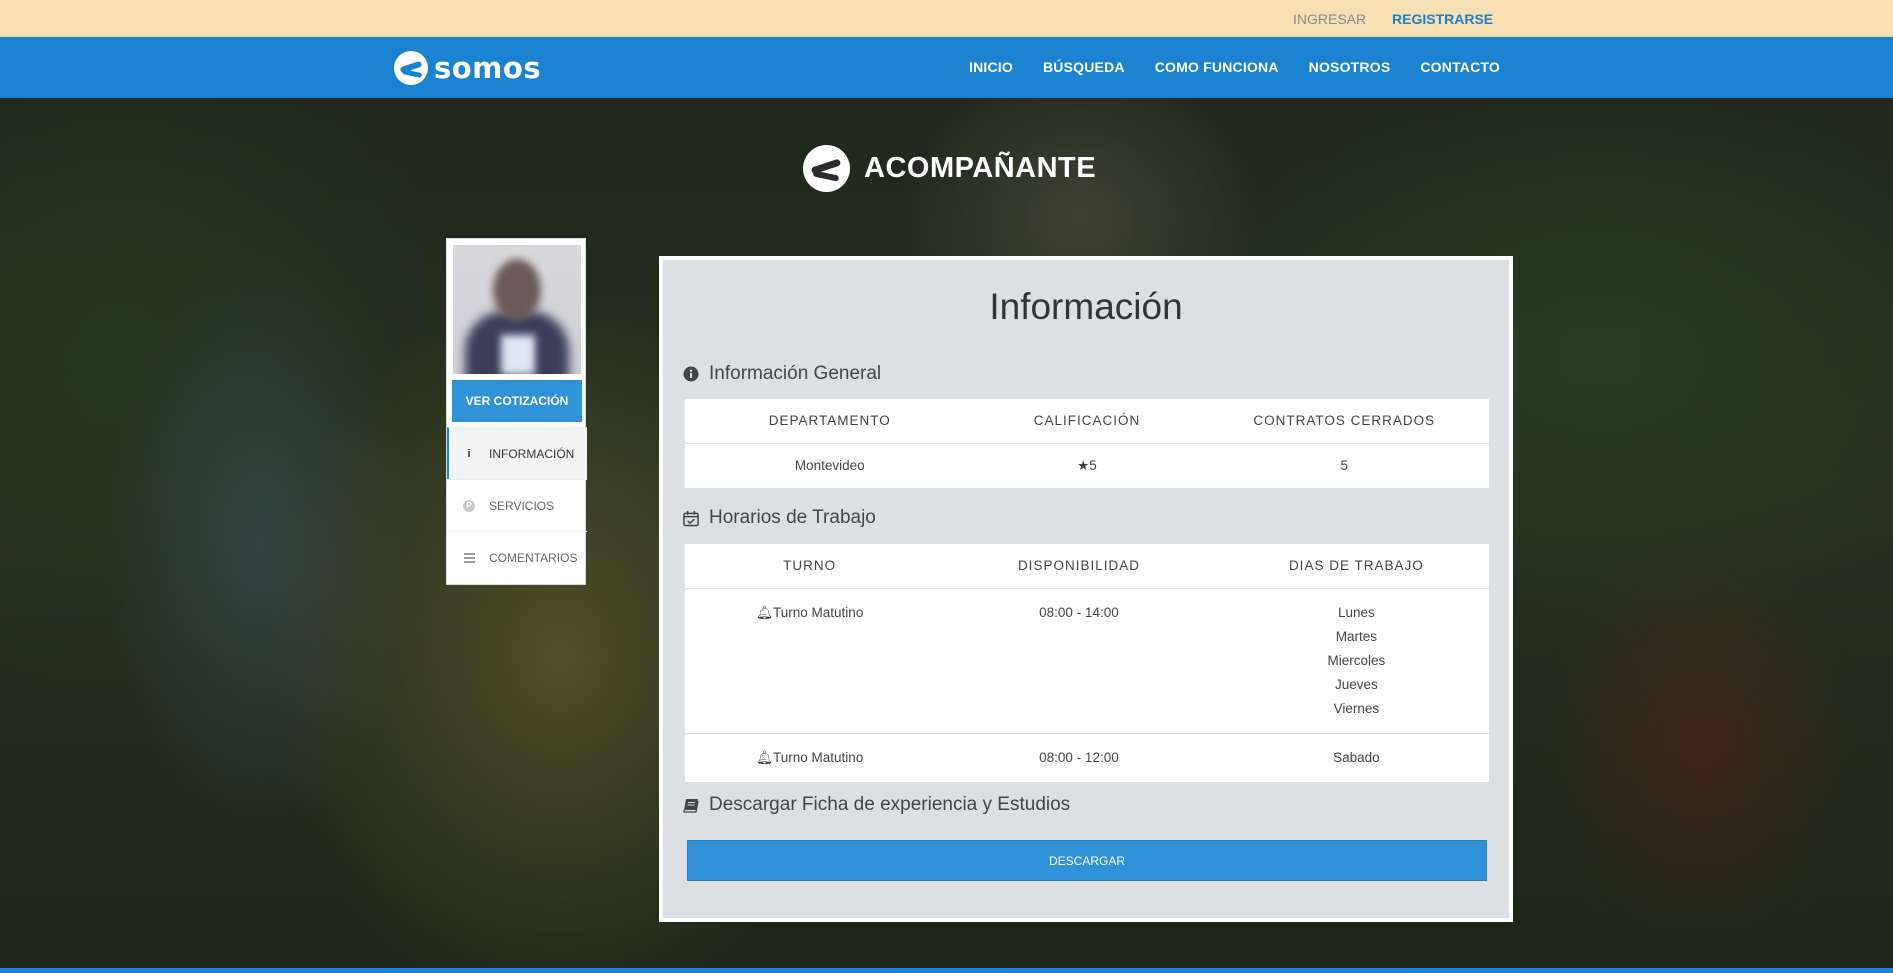 The height and width of the screenshot is (973, 1893). What do you see at coordinates (795, 373) in the screenshot?
I see `section-title: Información General` at bounding box center [795, 373].